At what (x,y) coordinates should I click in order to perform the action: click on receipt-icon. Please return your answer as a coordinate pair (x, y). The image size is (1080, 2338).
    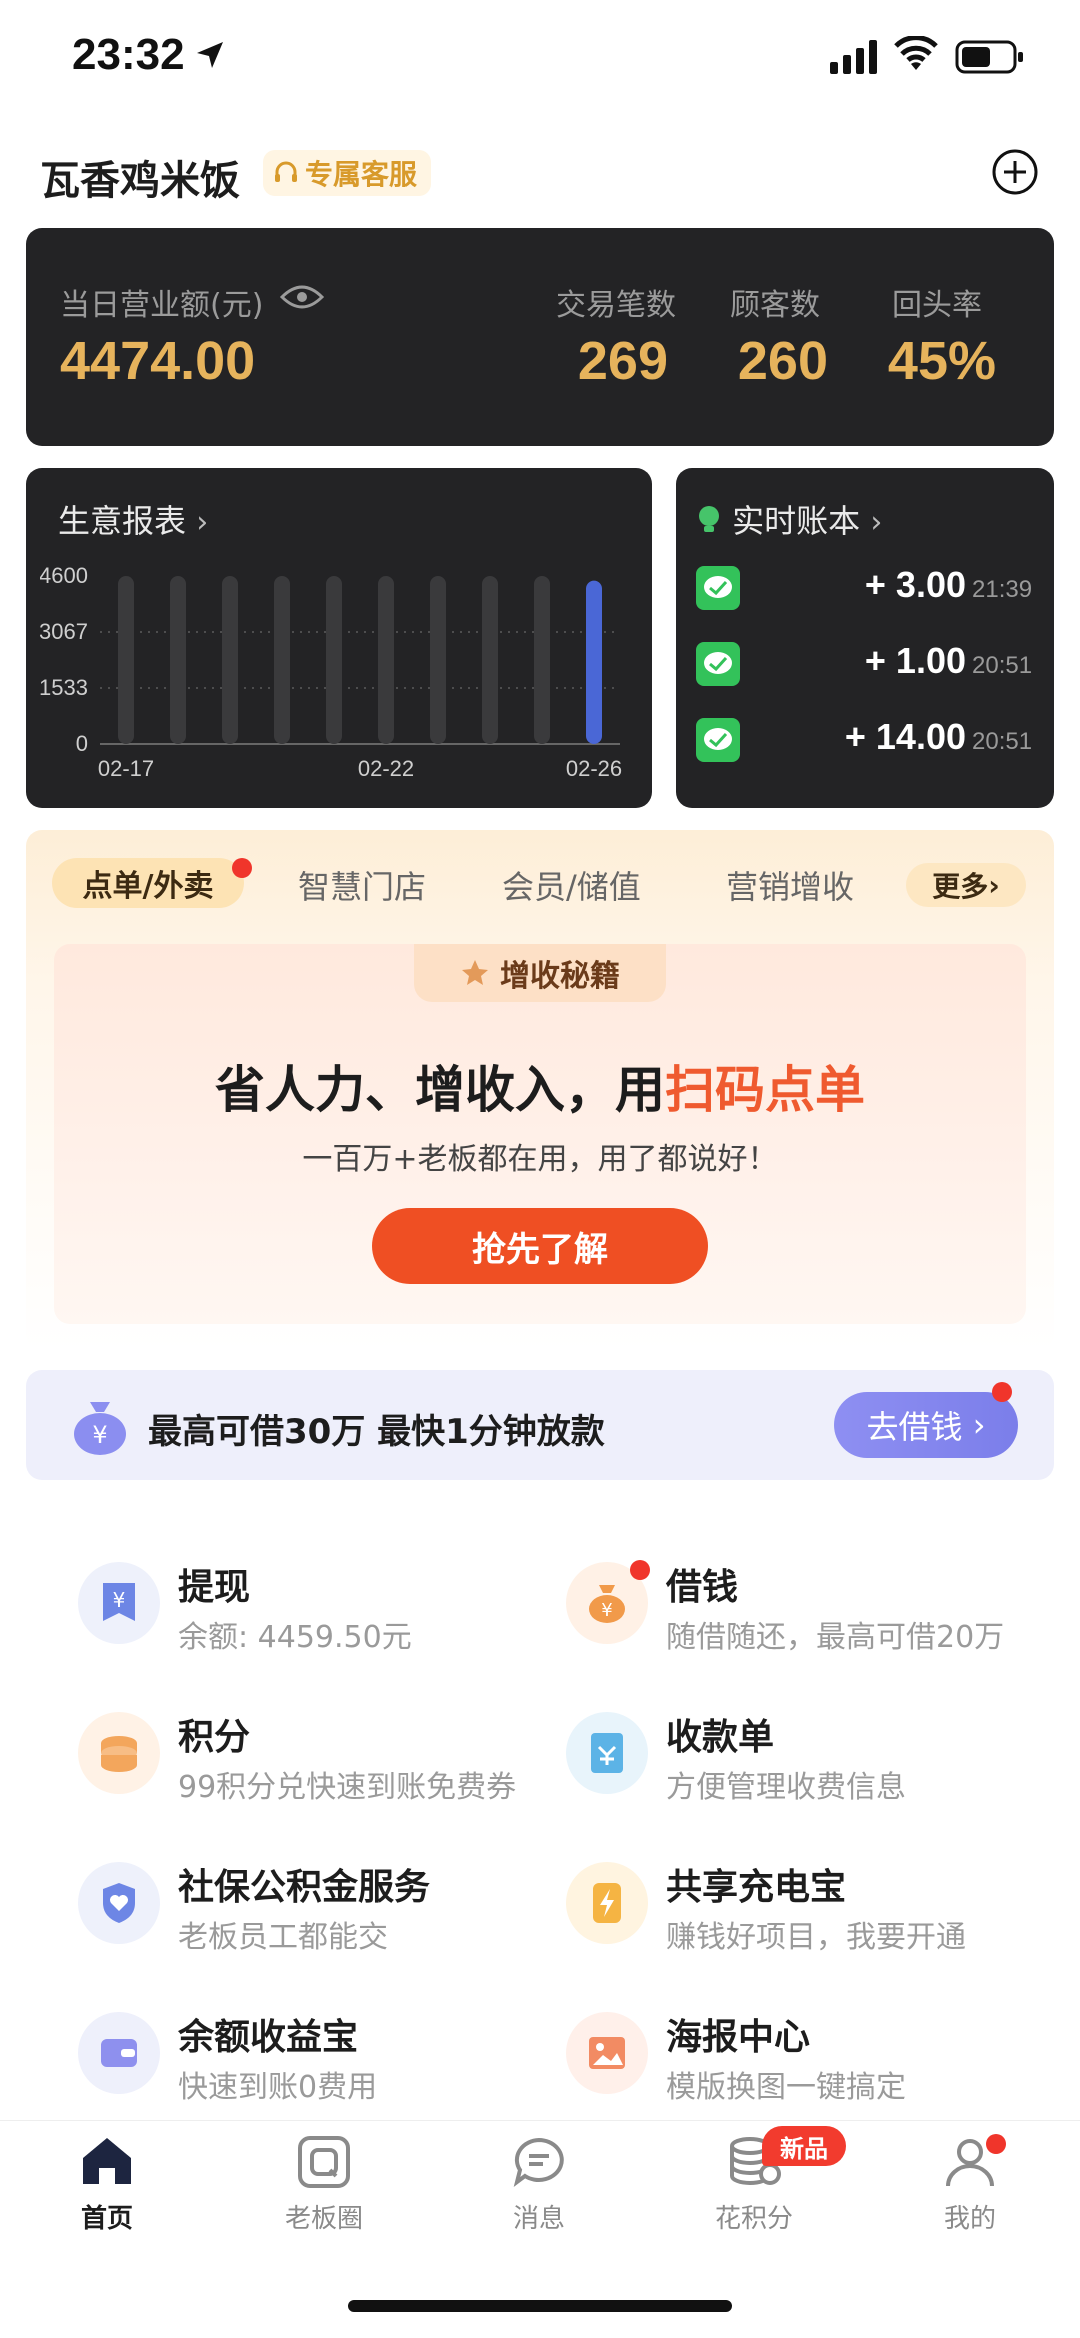
    Looking at the image, I should click on (607, 1753).